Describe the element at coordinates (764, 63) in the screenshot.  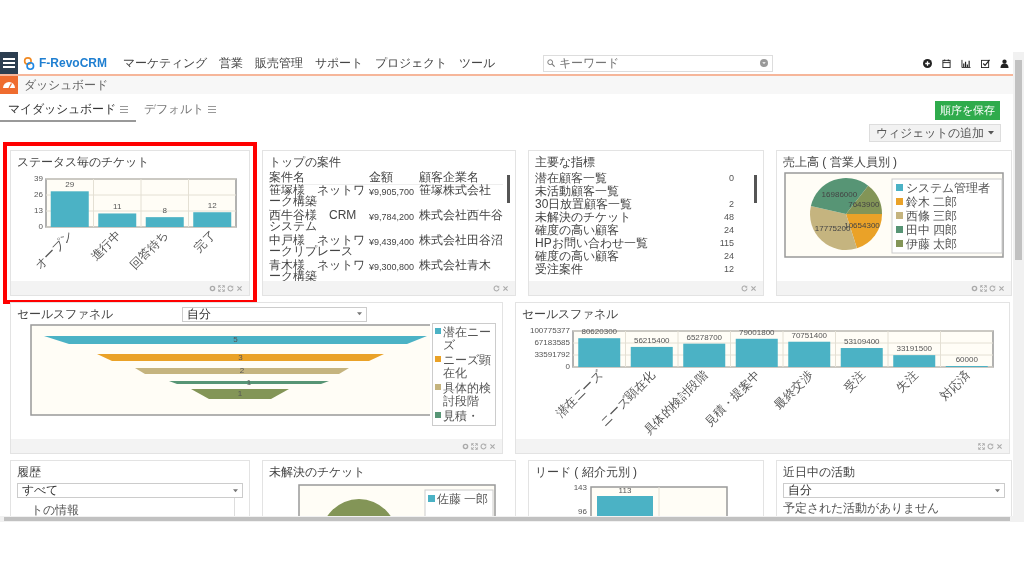
I see `dropdown-icon` at that location.